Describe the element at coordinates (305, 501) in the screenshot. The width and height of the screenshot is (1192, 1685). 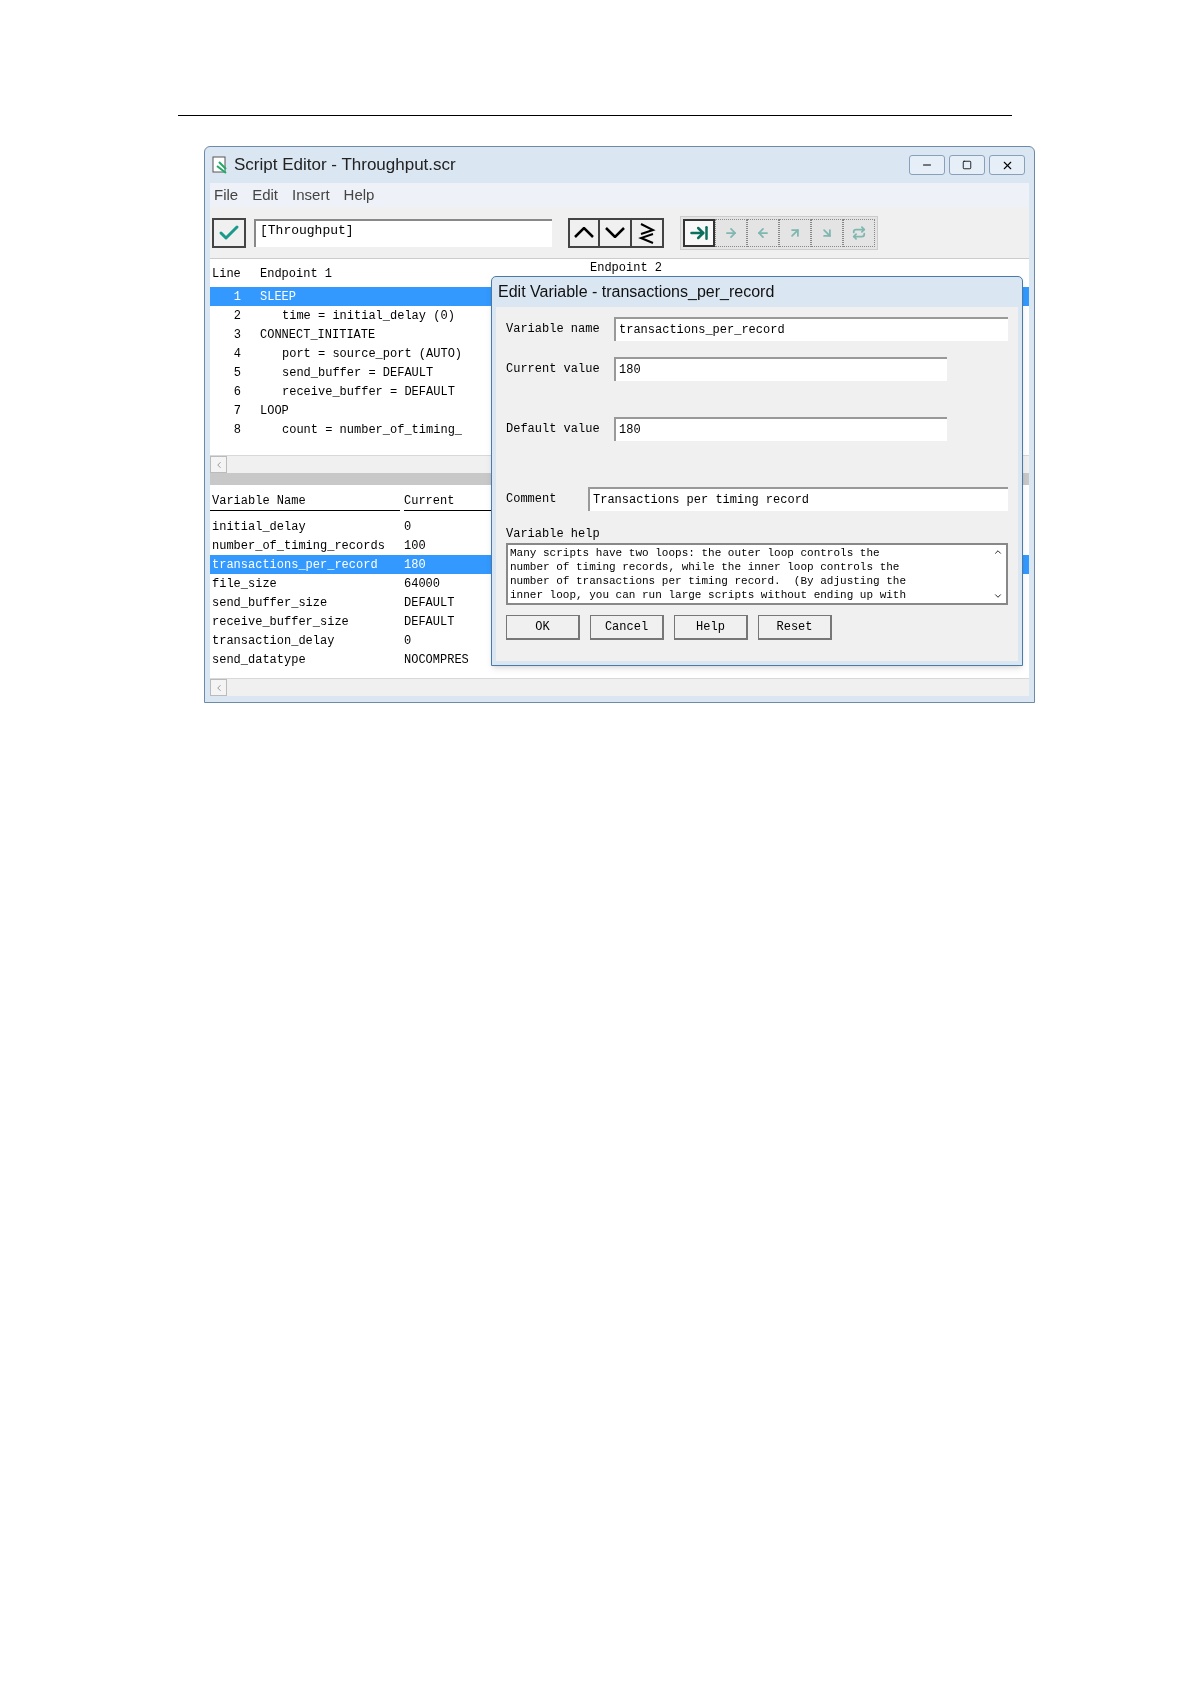
I see `column-header: Variable Name` at that location.